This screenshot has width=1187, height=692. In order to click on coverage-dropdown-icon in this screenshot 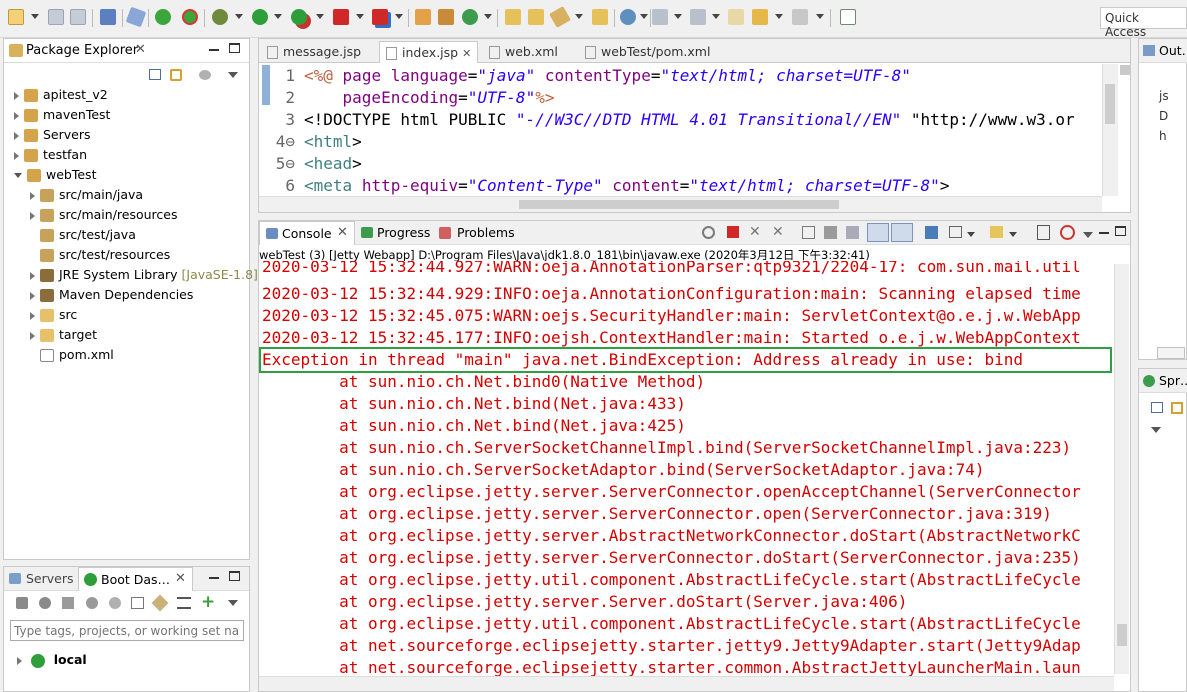, I will do `click(320, 16)`.